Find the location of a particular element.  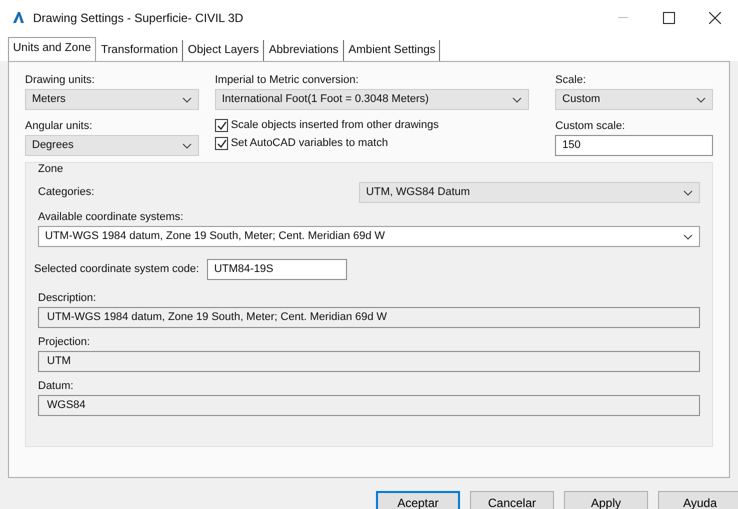

dropdown-value: Degrees is located at coordinates (53, 146).